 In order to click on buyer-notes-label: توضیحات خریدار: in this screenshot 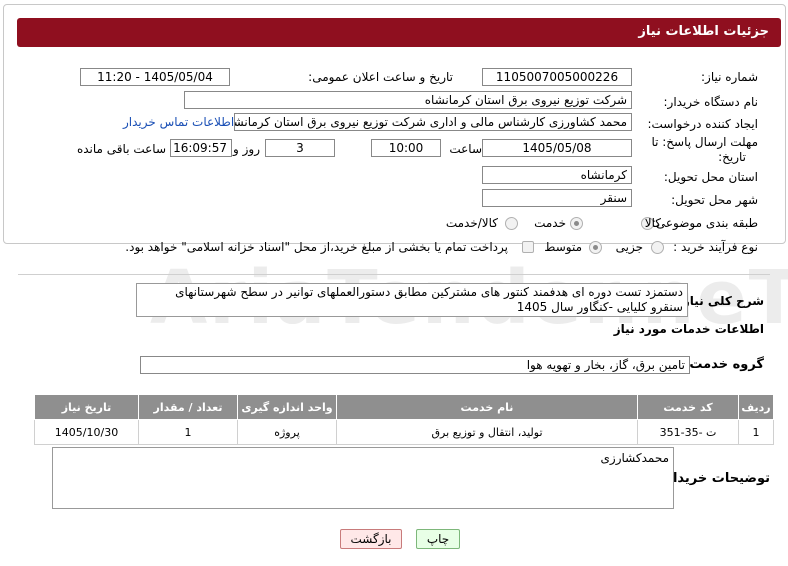, I will do `click(715, 478)`.